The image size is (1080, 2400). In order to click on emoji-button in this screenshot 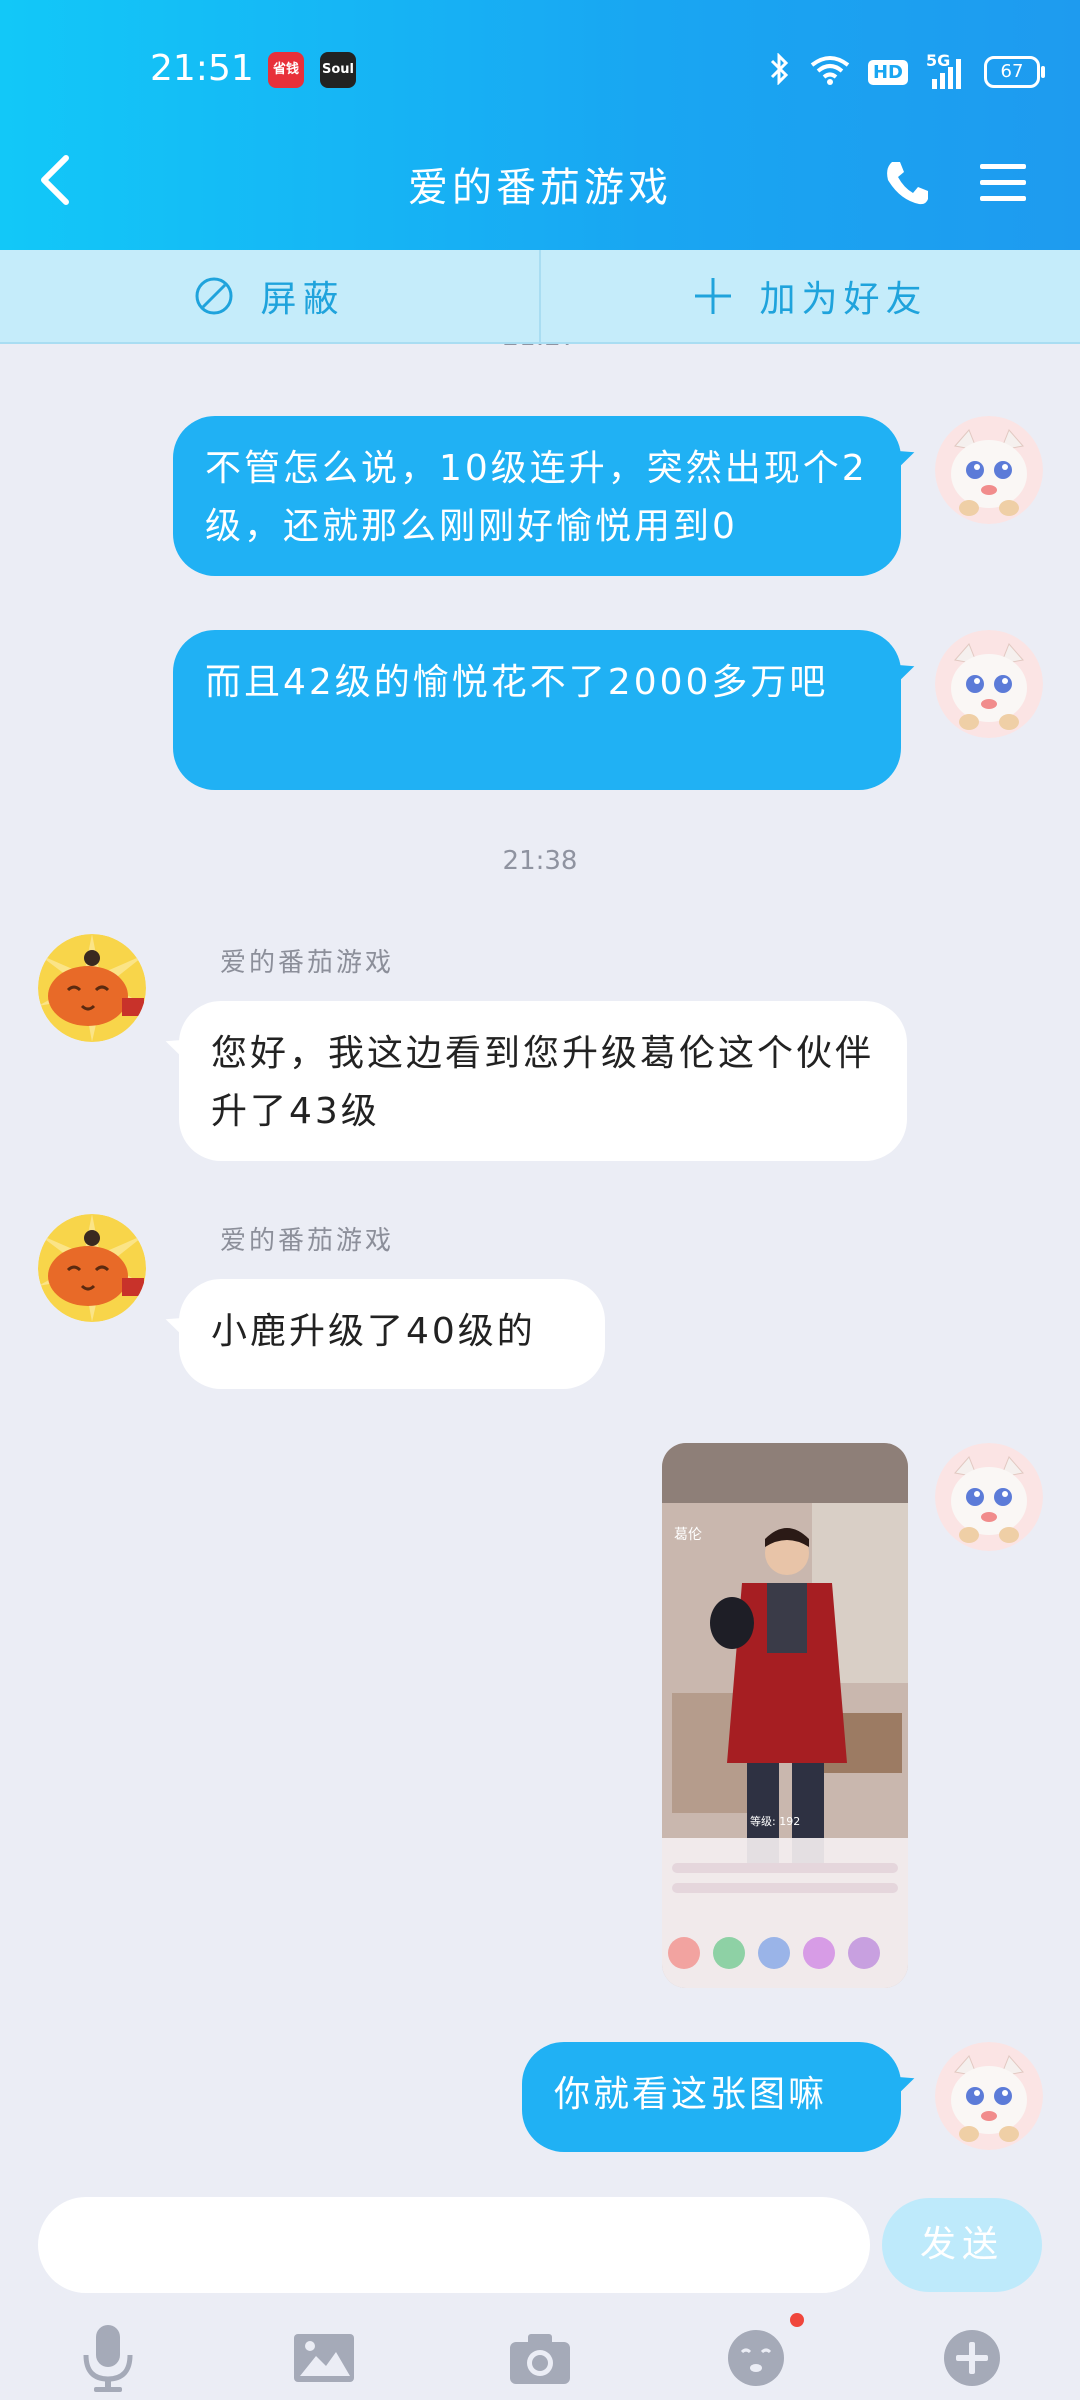, I will do `click(756, 2358)`.